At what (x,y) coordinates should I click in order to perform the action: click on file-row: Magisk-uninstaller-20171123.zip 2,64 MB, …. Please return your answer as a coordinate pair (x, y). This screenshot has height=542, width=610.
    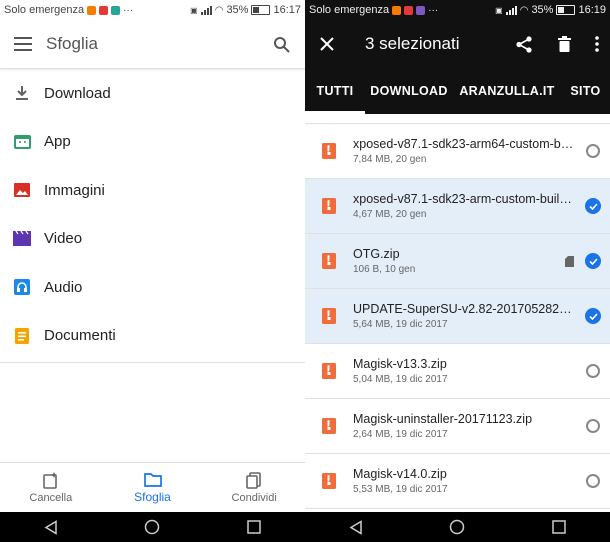
    Looking at the image, I should click on (457, 426).